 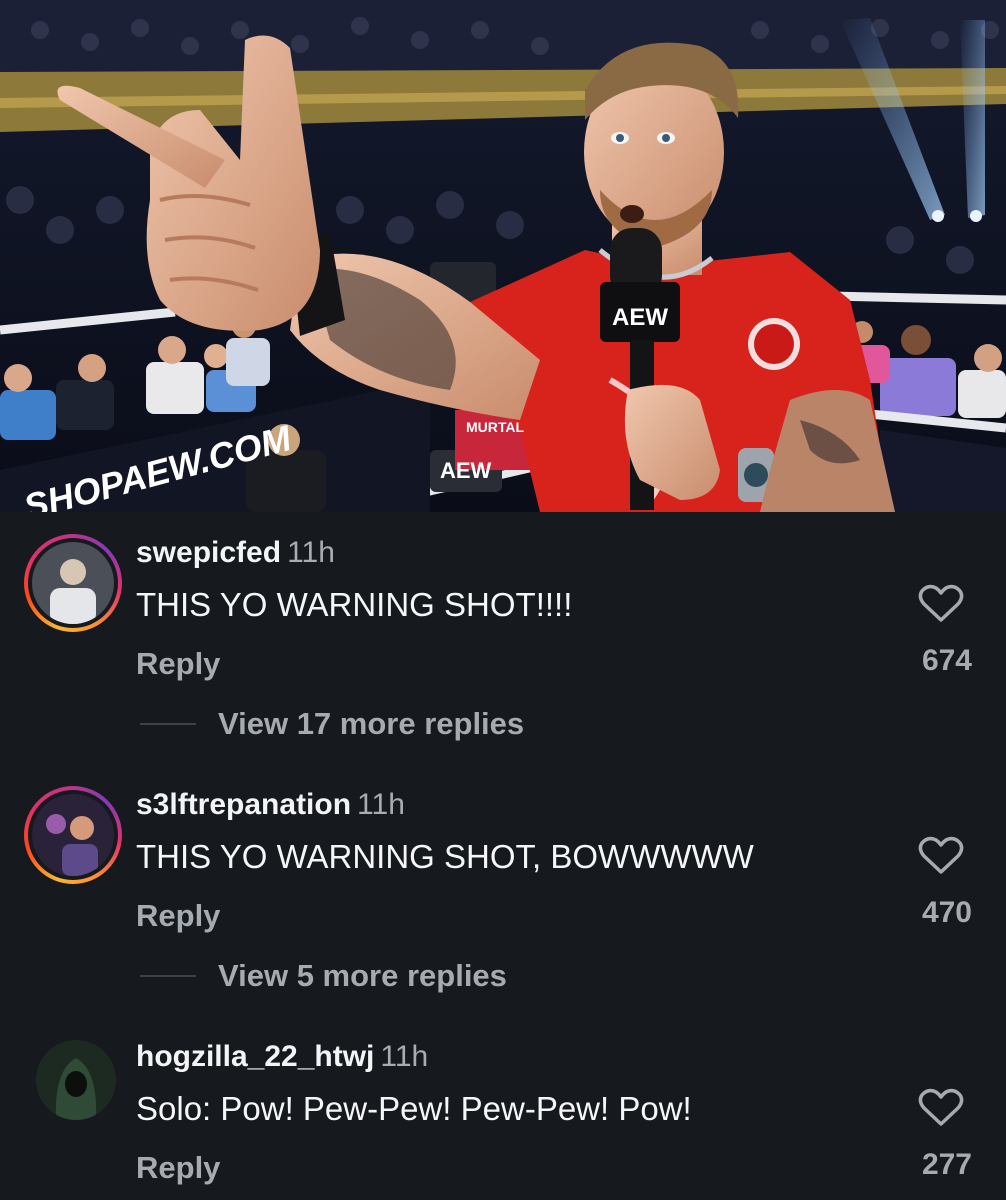 I want to click on mic-flag-logo: AEW, so click(x=640, y=317).